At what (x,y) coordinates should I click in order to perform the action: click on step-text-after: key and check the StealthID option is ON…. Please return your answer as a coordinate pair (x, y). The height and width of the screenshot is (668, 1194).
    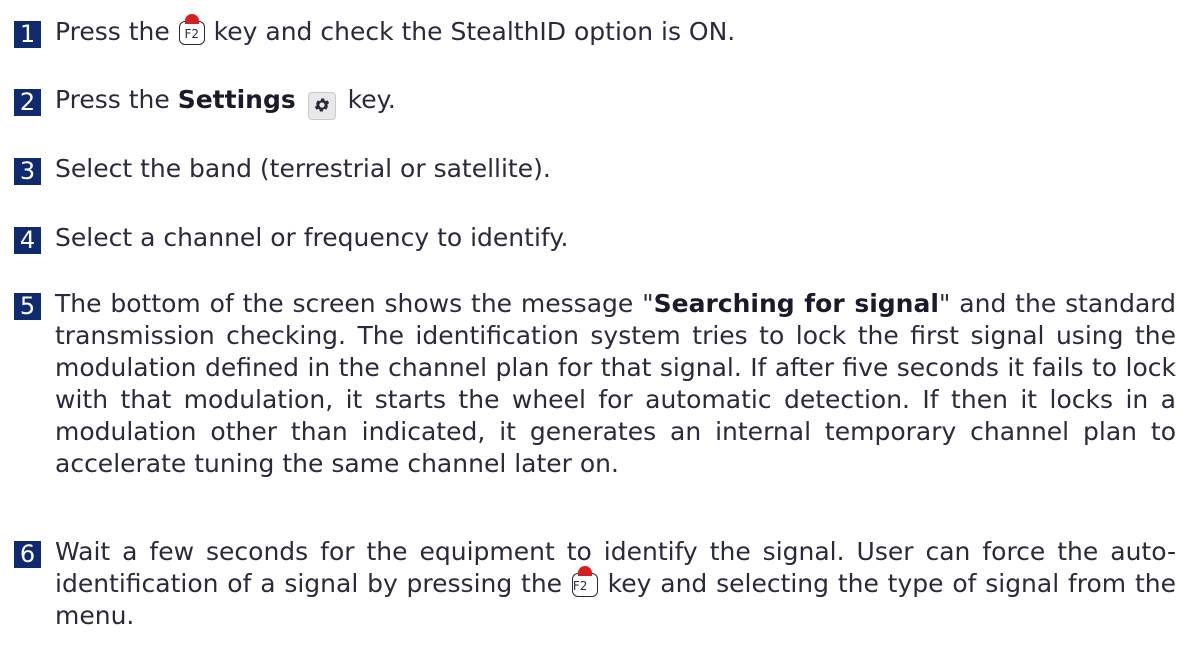
    Looking at the image, I should click on (470, 31).